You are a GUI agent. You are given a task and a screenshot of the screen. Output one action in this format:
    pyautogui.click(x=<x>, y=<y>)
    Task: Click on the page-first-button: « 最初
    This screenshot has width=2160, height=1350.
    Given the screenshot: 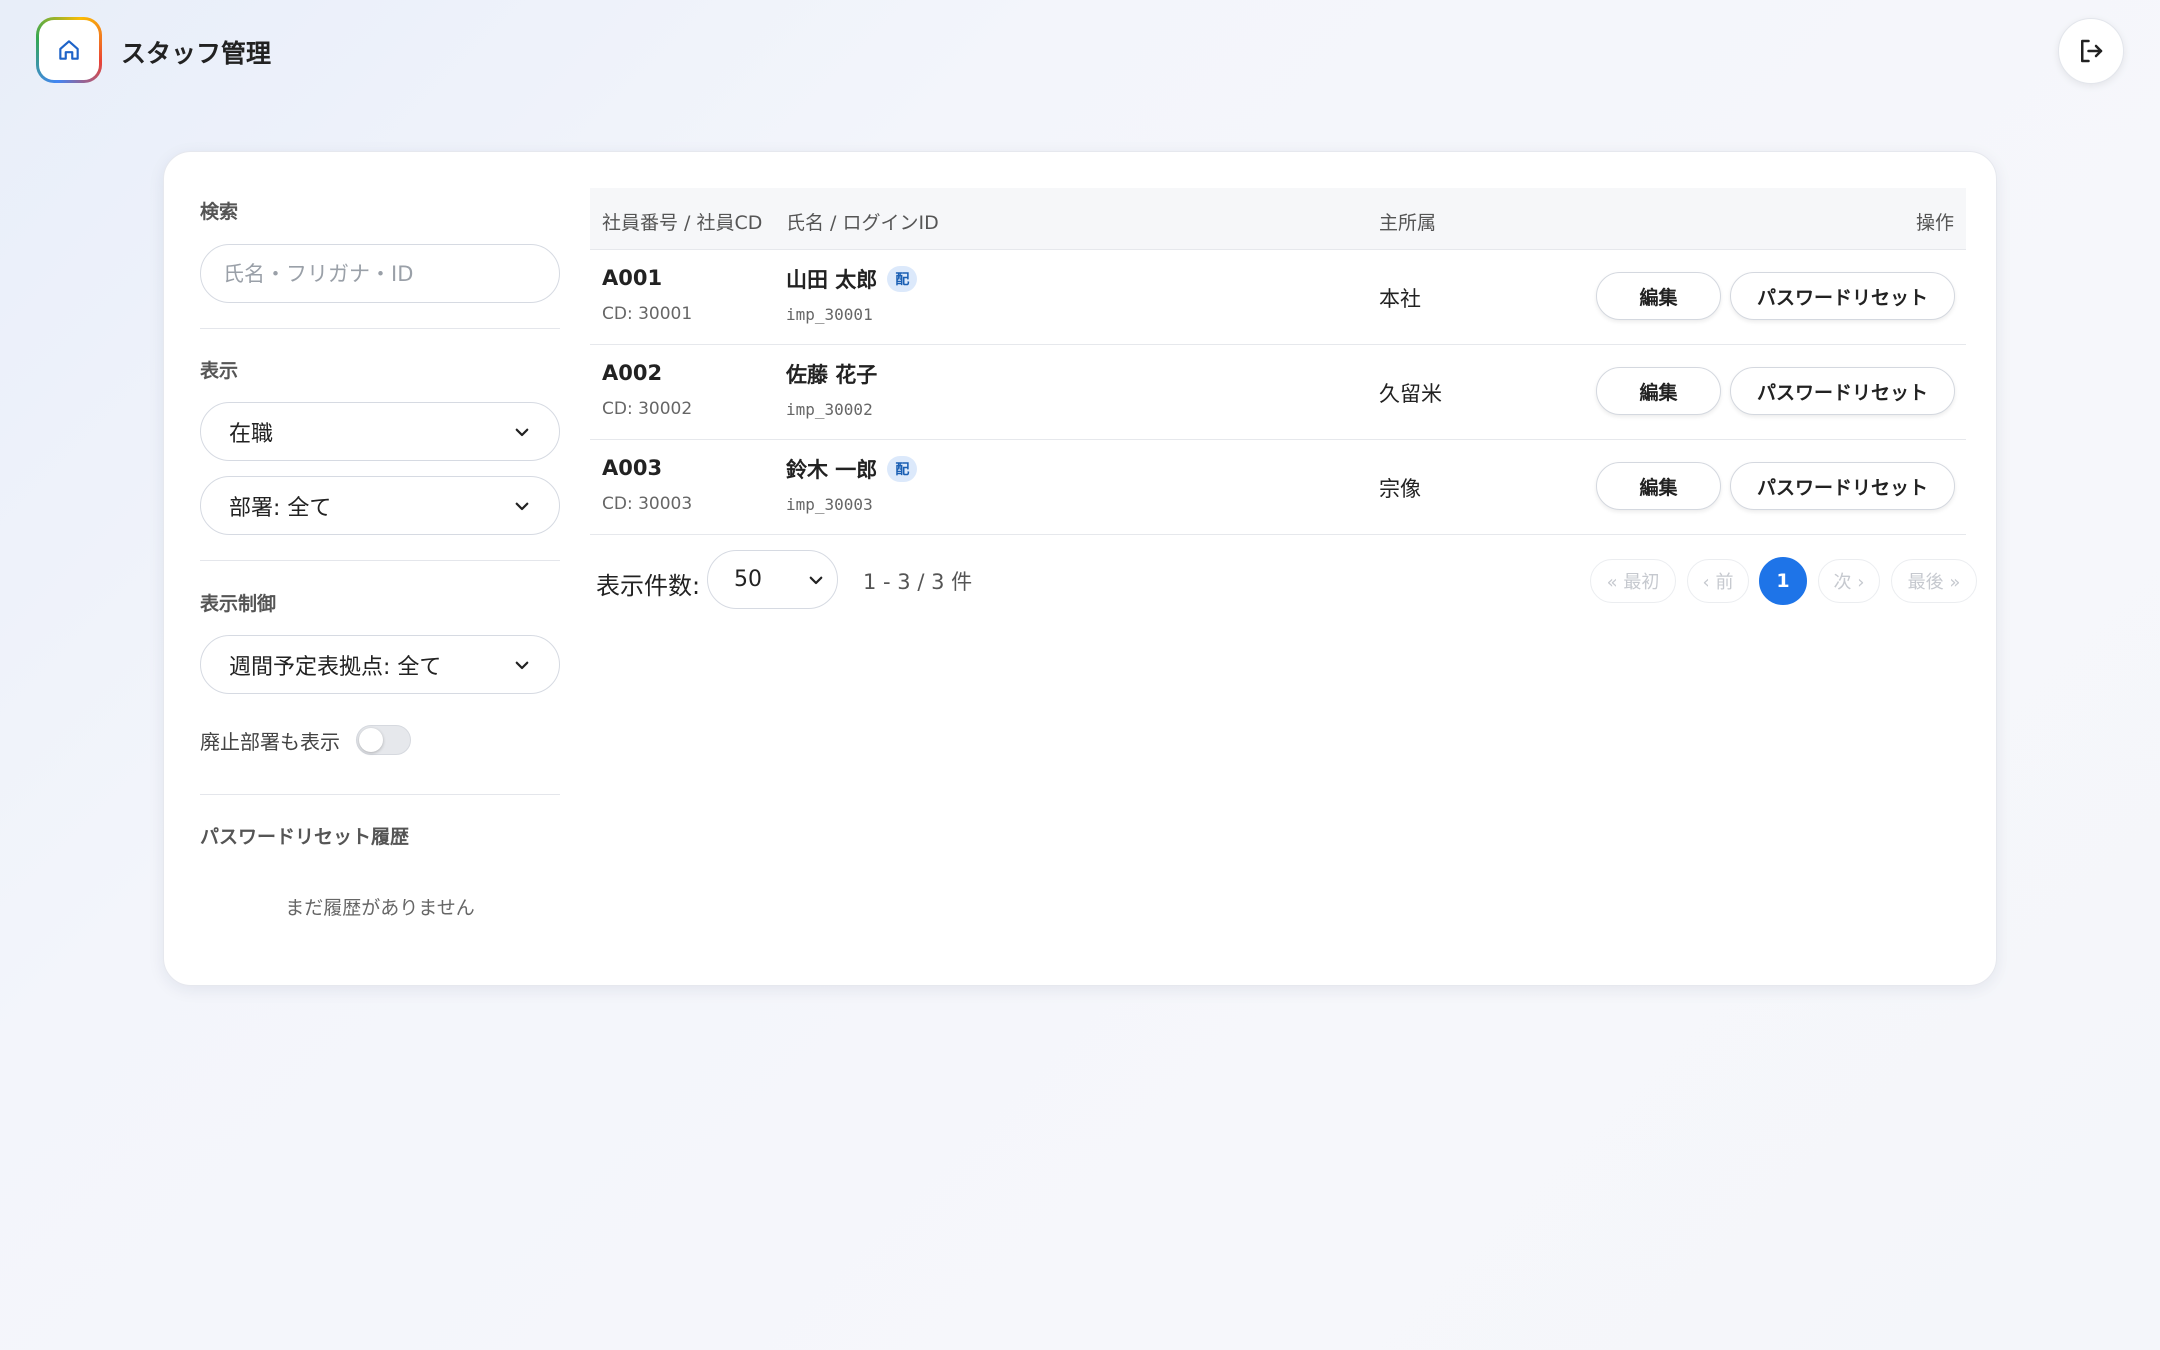 What is the action you would take?
    pyautogui.click(x=1633, y=581)
    